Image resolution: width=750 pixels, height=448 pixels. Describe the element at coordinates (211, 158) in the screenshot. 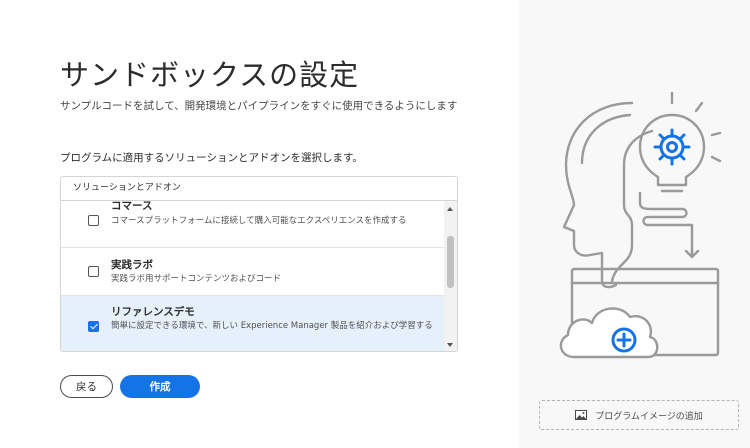

I see `instruction-text: プログラムに適用するソリューションとアドオンを選択します。` at that location.